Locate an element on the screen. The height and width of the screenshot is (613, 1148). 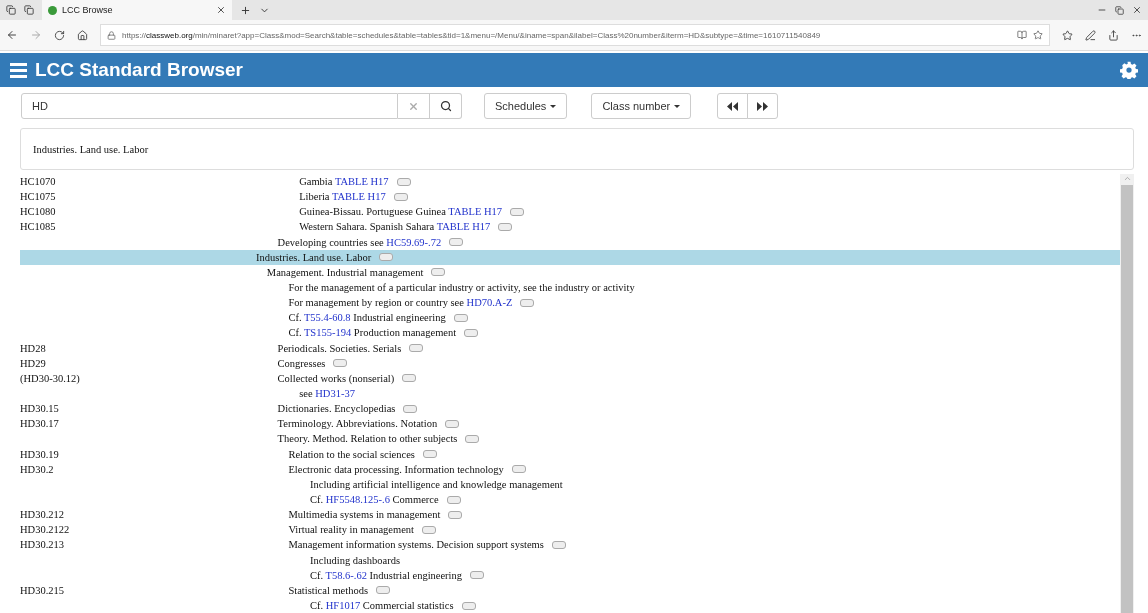
home-icon is located at coordinates (82, 35).